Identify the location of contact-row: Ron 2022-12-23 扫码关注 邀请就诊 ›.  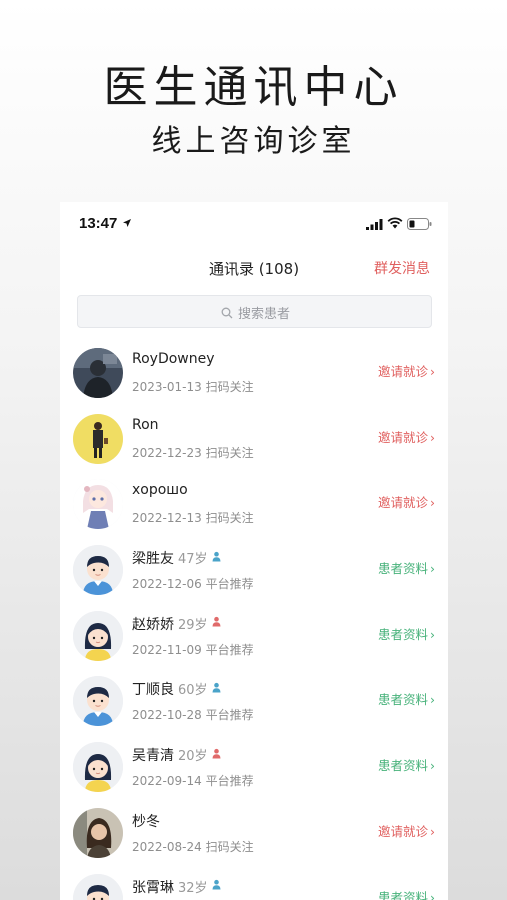
(254, 441).